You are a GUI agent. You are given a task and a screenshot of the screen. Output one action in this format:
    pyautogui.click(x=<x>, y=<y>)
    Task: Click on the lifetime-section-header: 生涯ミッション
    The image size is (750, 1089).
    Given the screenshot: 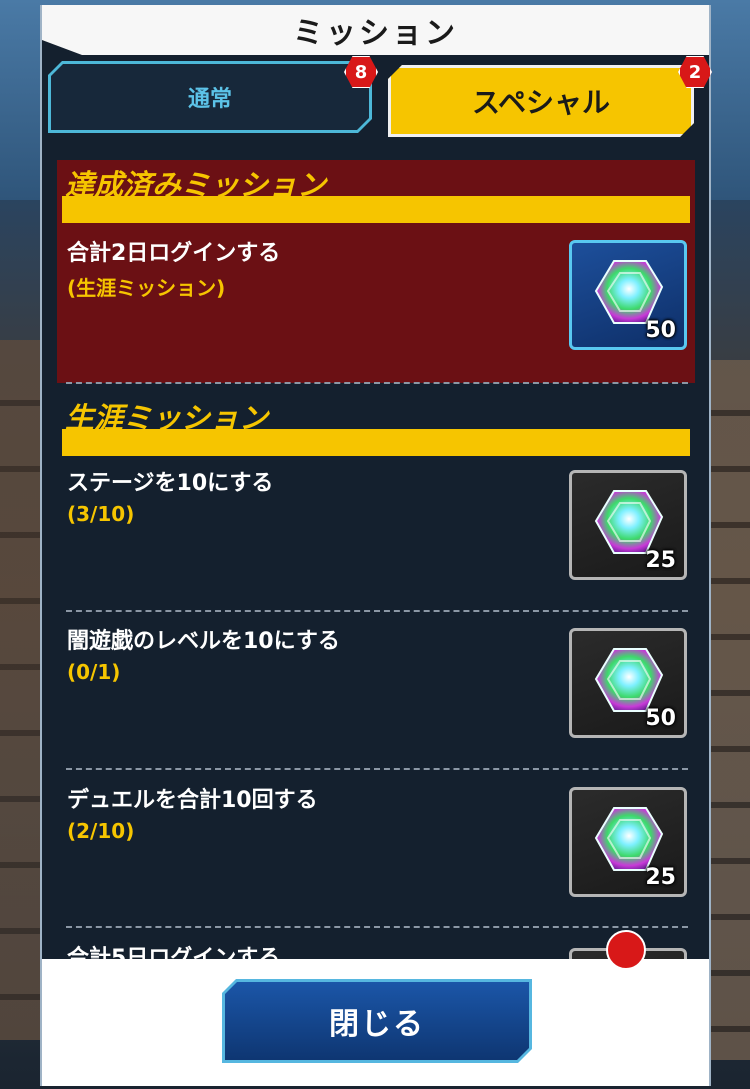 What is the action you would take?
    pyautogui.click(x=375, y=424)
    